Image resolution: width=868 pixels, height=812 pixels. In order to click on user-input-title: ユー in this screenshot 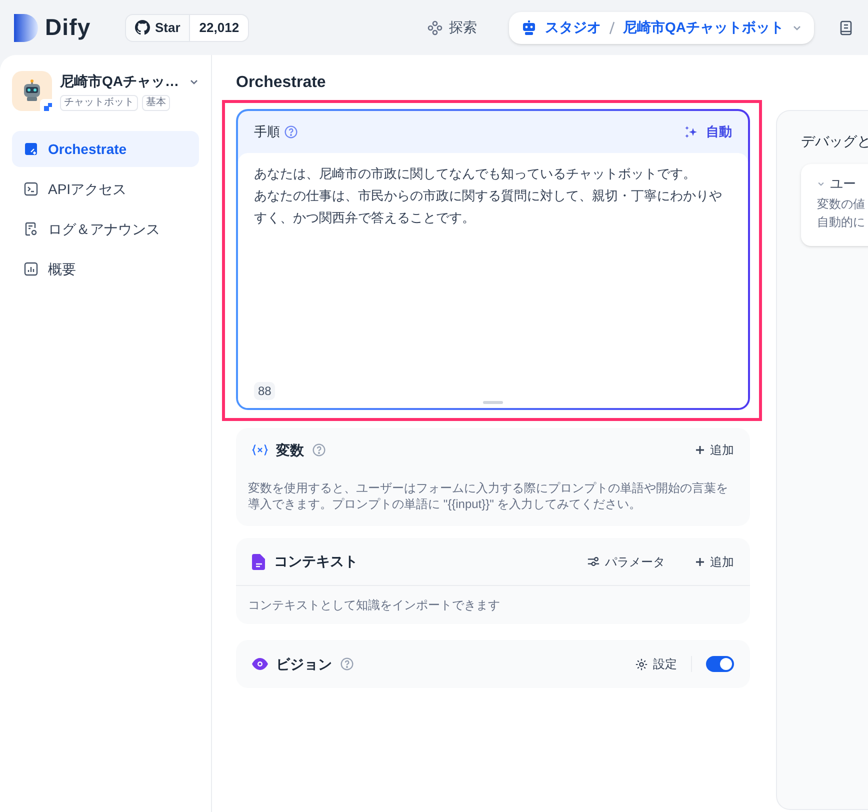, I will do `click(843, 184)`.